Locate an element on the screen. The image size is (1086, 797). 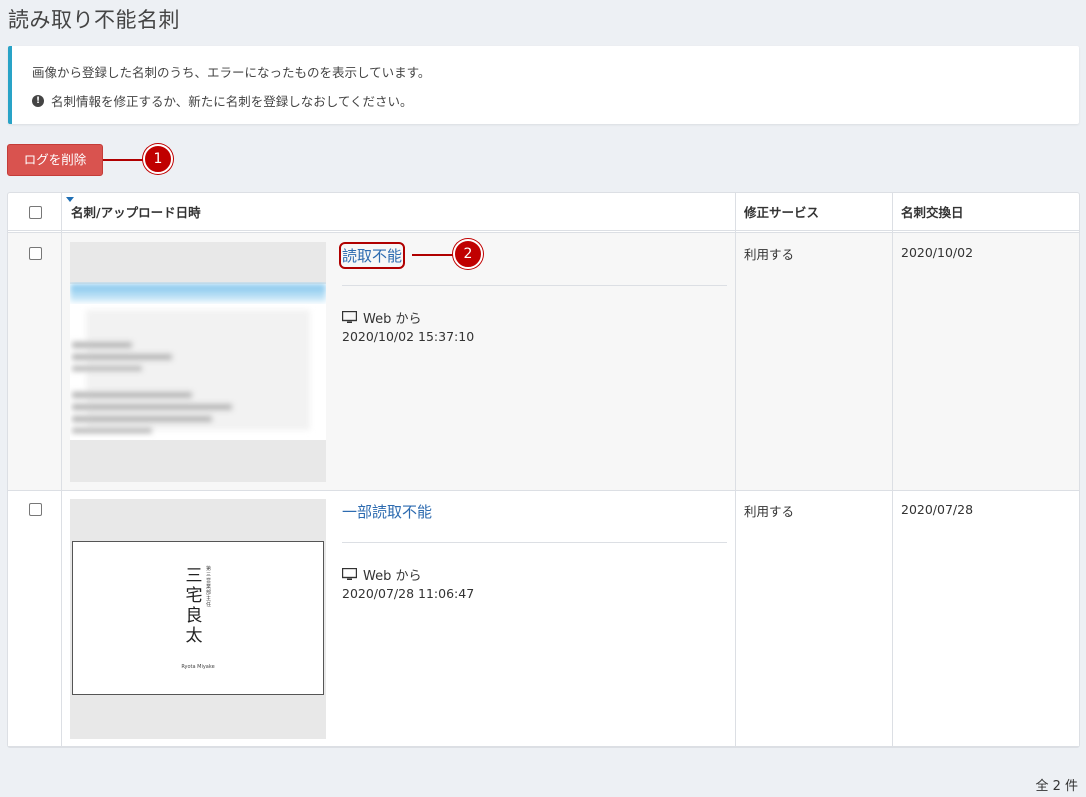
card-thumbnail: 三宅 良太 第三営業部 主任 Ryota Miyake is located at coordinates (198, 619).